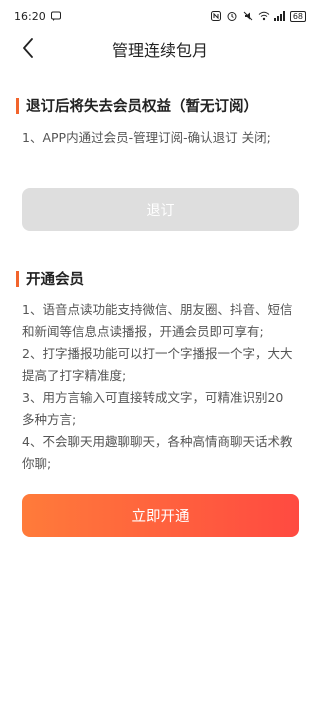  Describe the element at coordinates (143, 331) in the screenshot. I see `text-line: 和新闻等信息点读播报，开通会员即可享有;` at that location.